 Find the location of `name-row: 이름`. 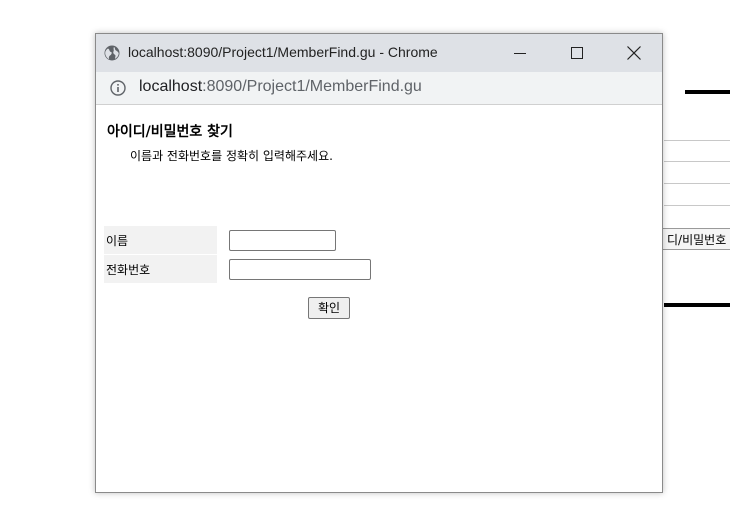

name-row: 이름 is located at coordinates (254, 240).